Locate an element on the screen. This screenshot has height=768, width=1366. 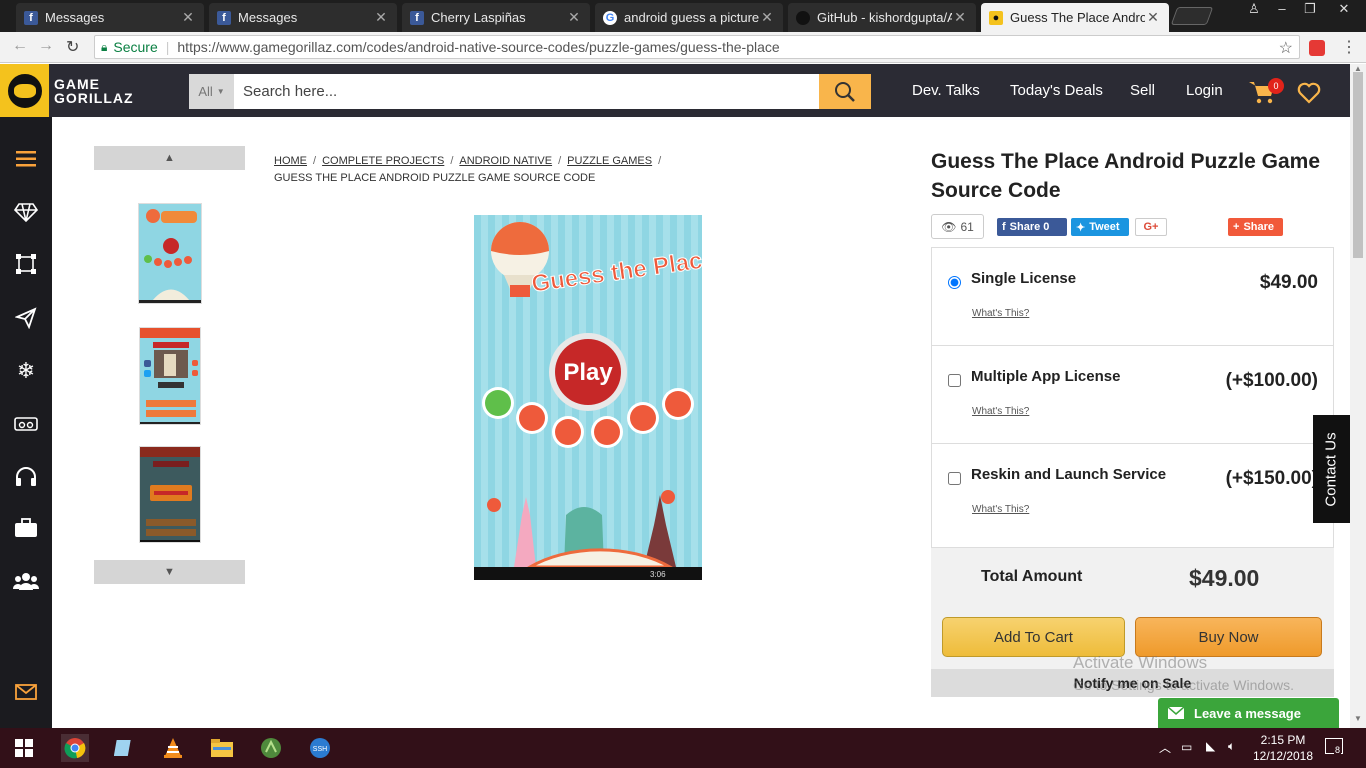
headphones-icon is located at coordinates (26, 477).